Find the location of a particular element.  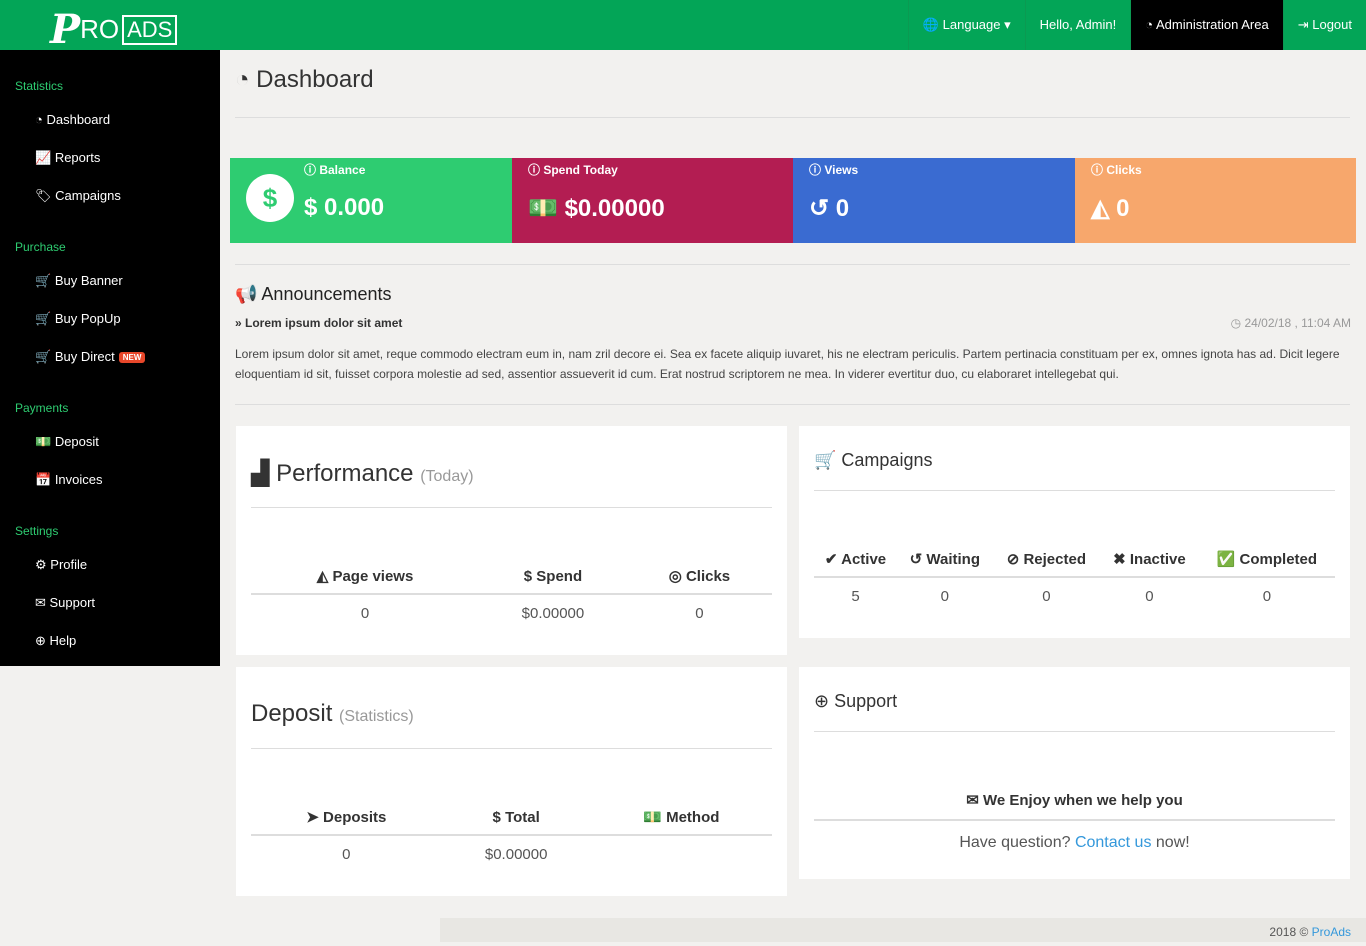

stat-views: ⓘ Views ↺ 0 is located at coordinates (934, 200).